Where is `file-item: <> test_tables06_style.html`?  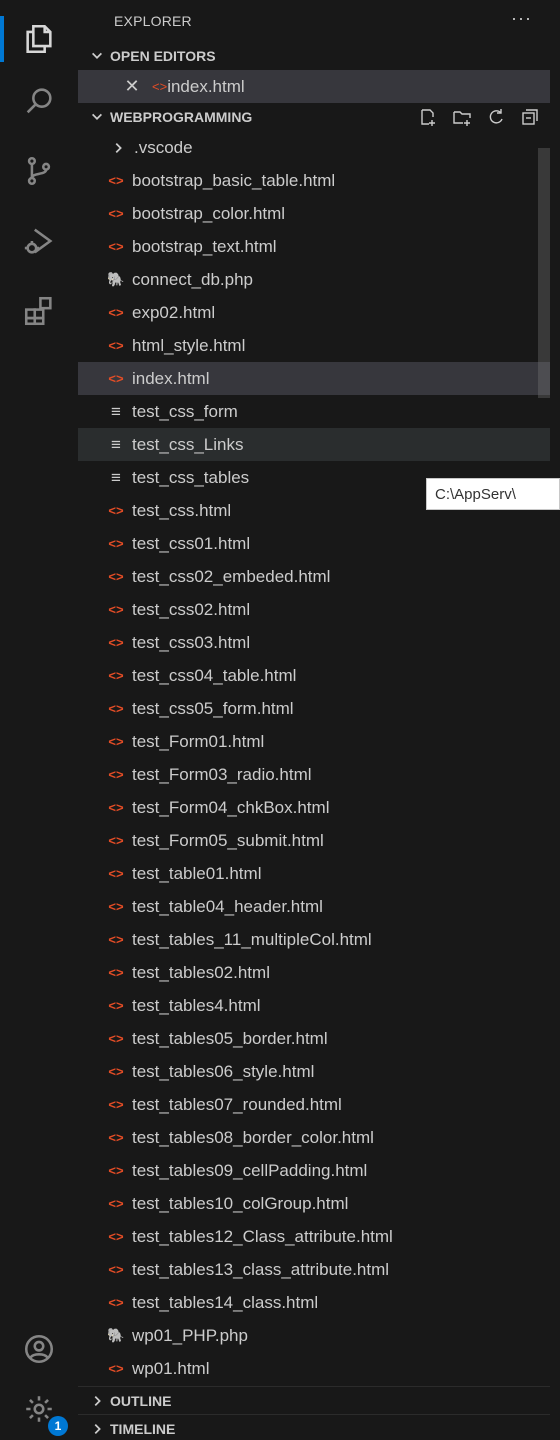
file-item: <> test_tables06_style.html is located at coordinates (314, 1071).